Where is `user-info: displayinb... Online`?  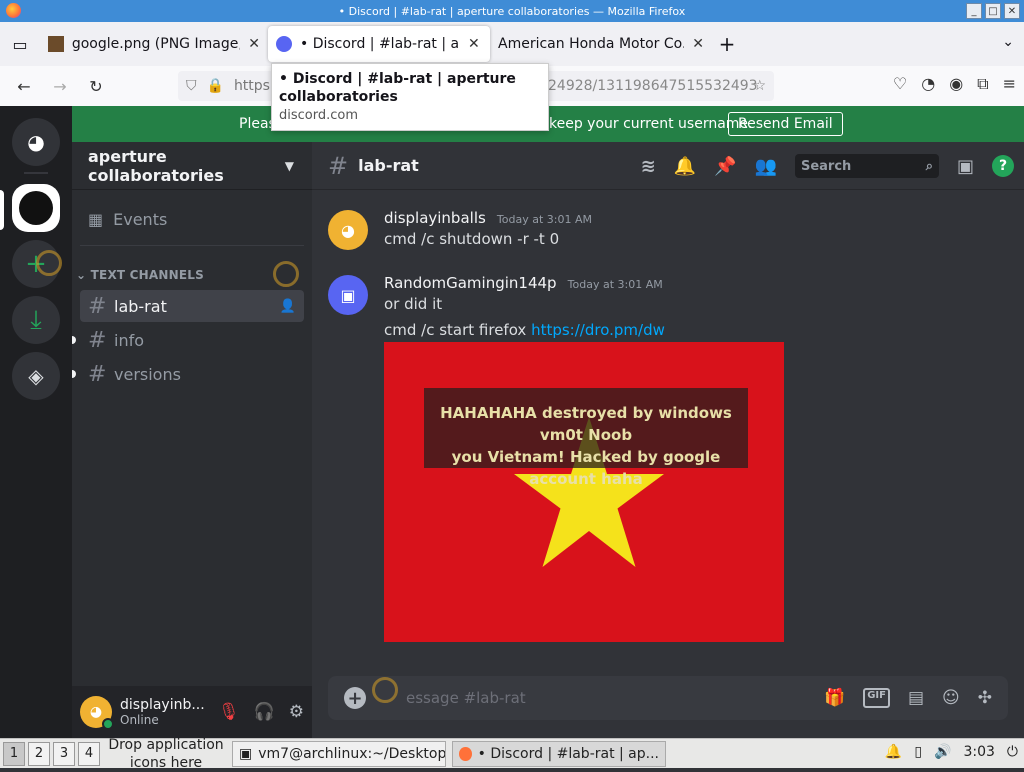
user-info: displayinb... Online is located at coordinates (162, 712).